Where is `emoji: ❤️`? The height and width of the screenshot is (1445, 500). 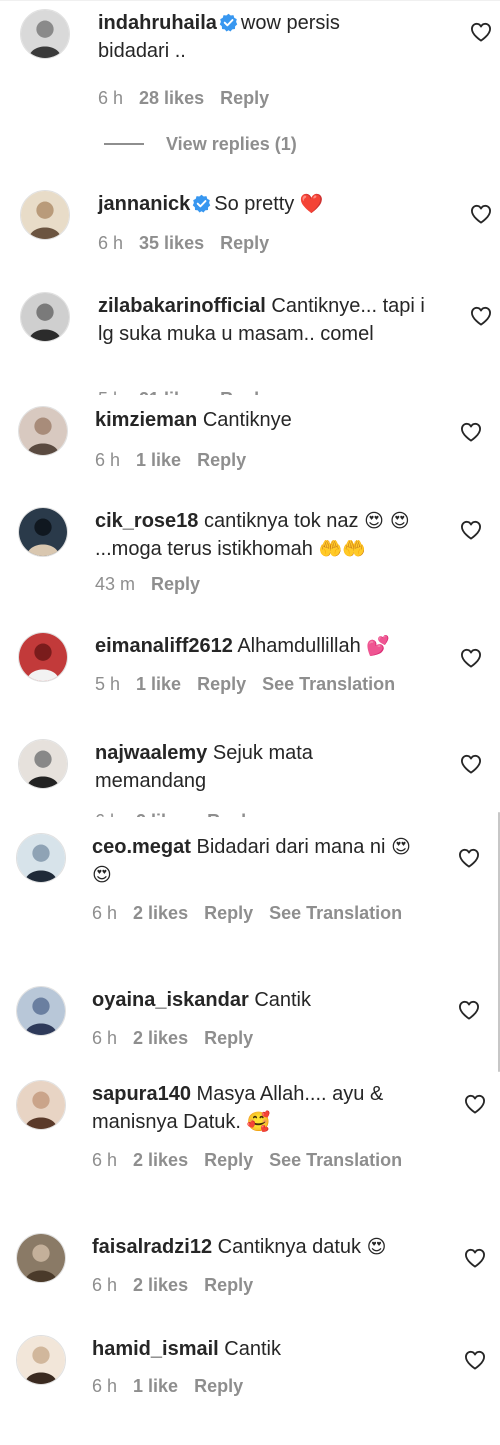
emoji: ❤️ is located at coordinates (311, 204).